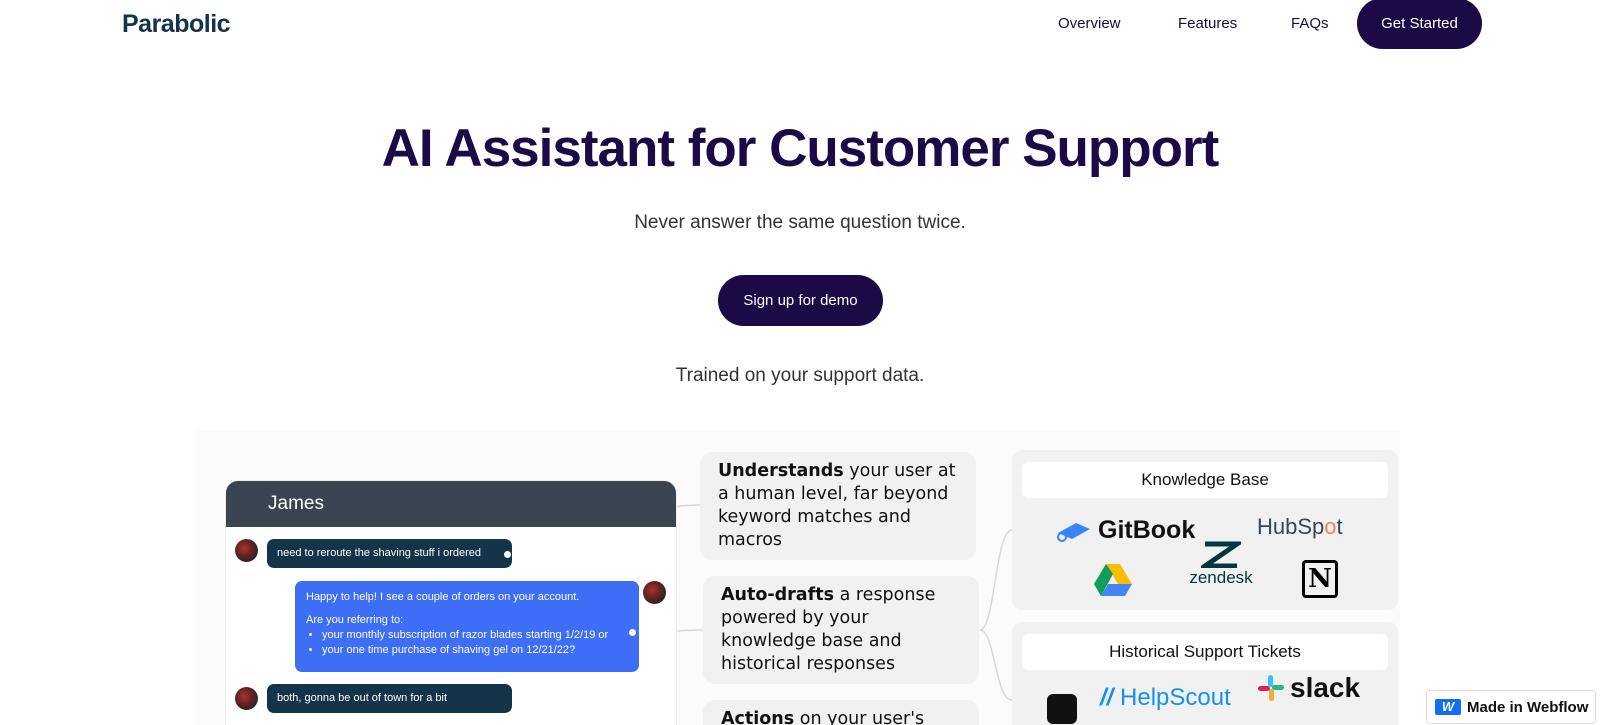  Describe the element at coordinates (996, 580) in the screenshot. I see `connector-line-knowledge-base` at that location.